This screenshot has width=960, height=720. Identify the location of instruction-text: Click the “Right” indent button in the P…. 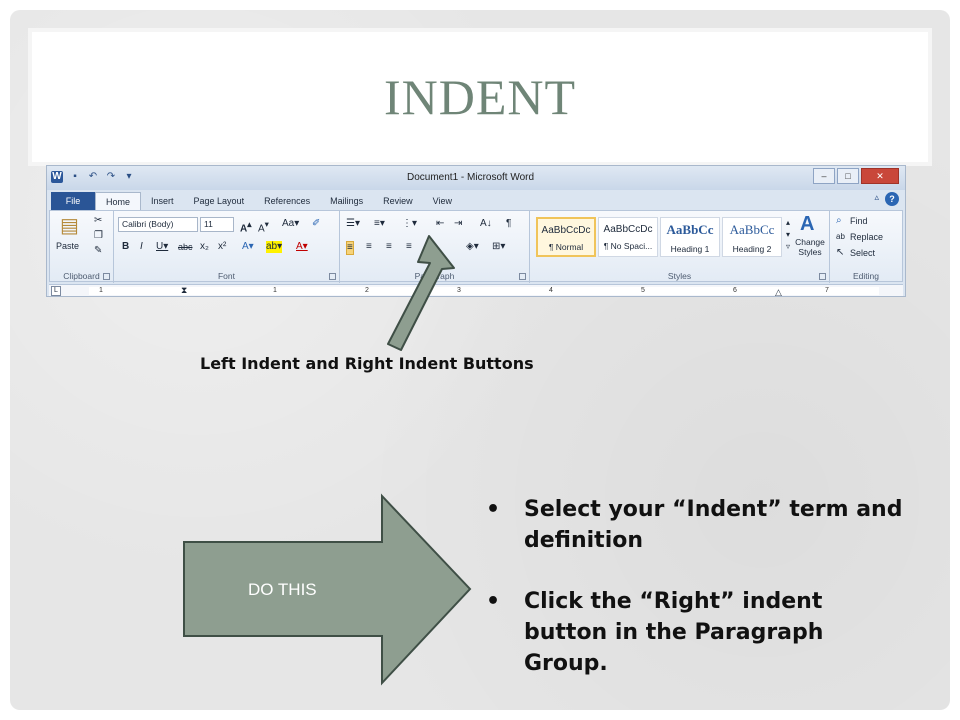
(674, 632).